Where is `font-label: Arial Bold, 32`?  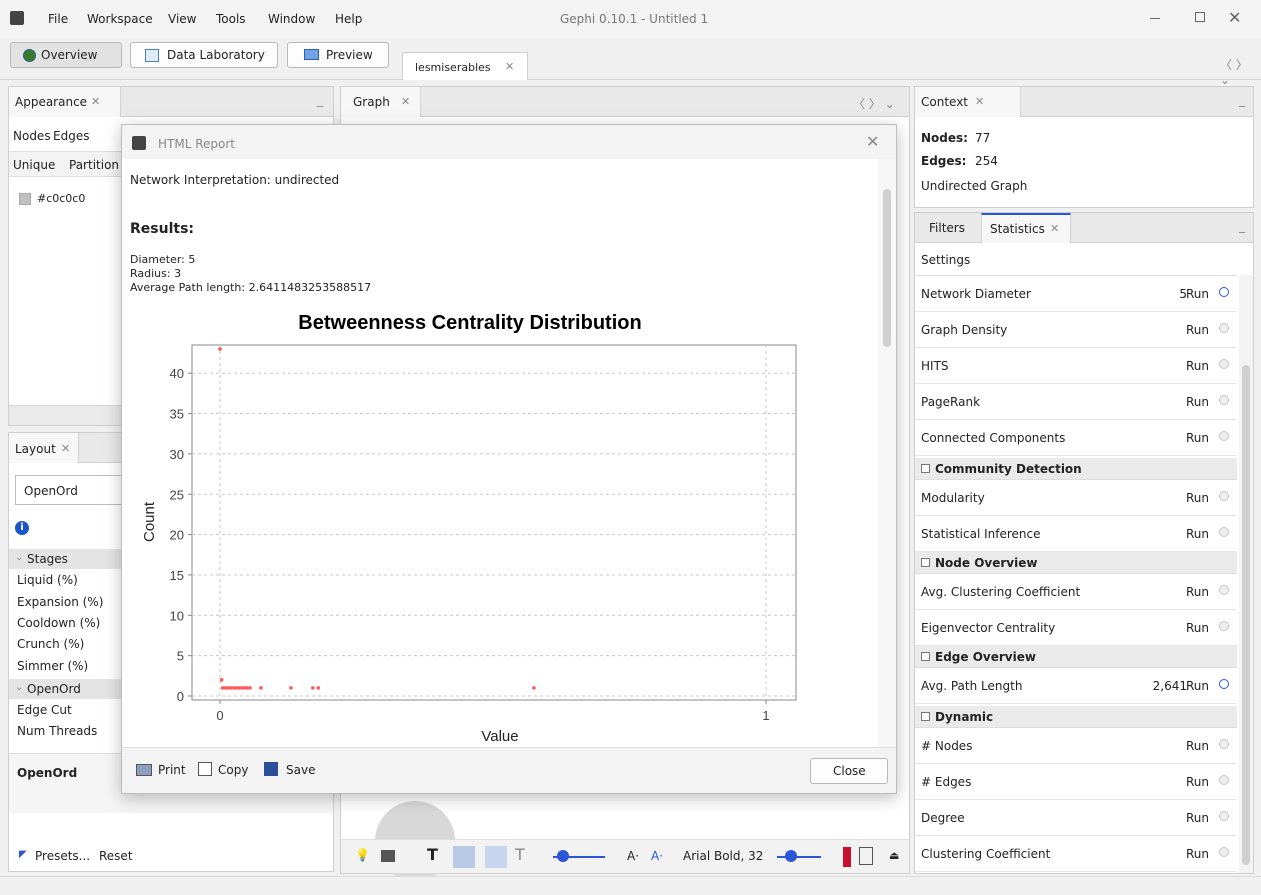
font-label: Arial Bold, 32 is located at coordinates (723, 856).